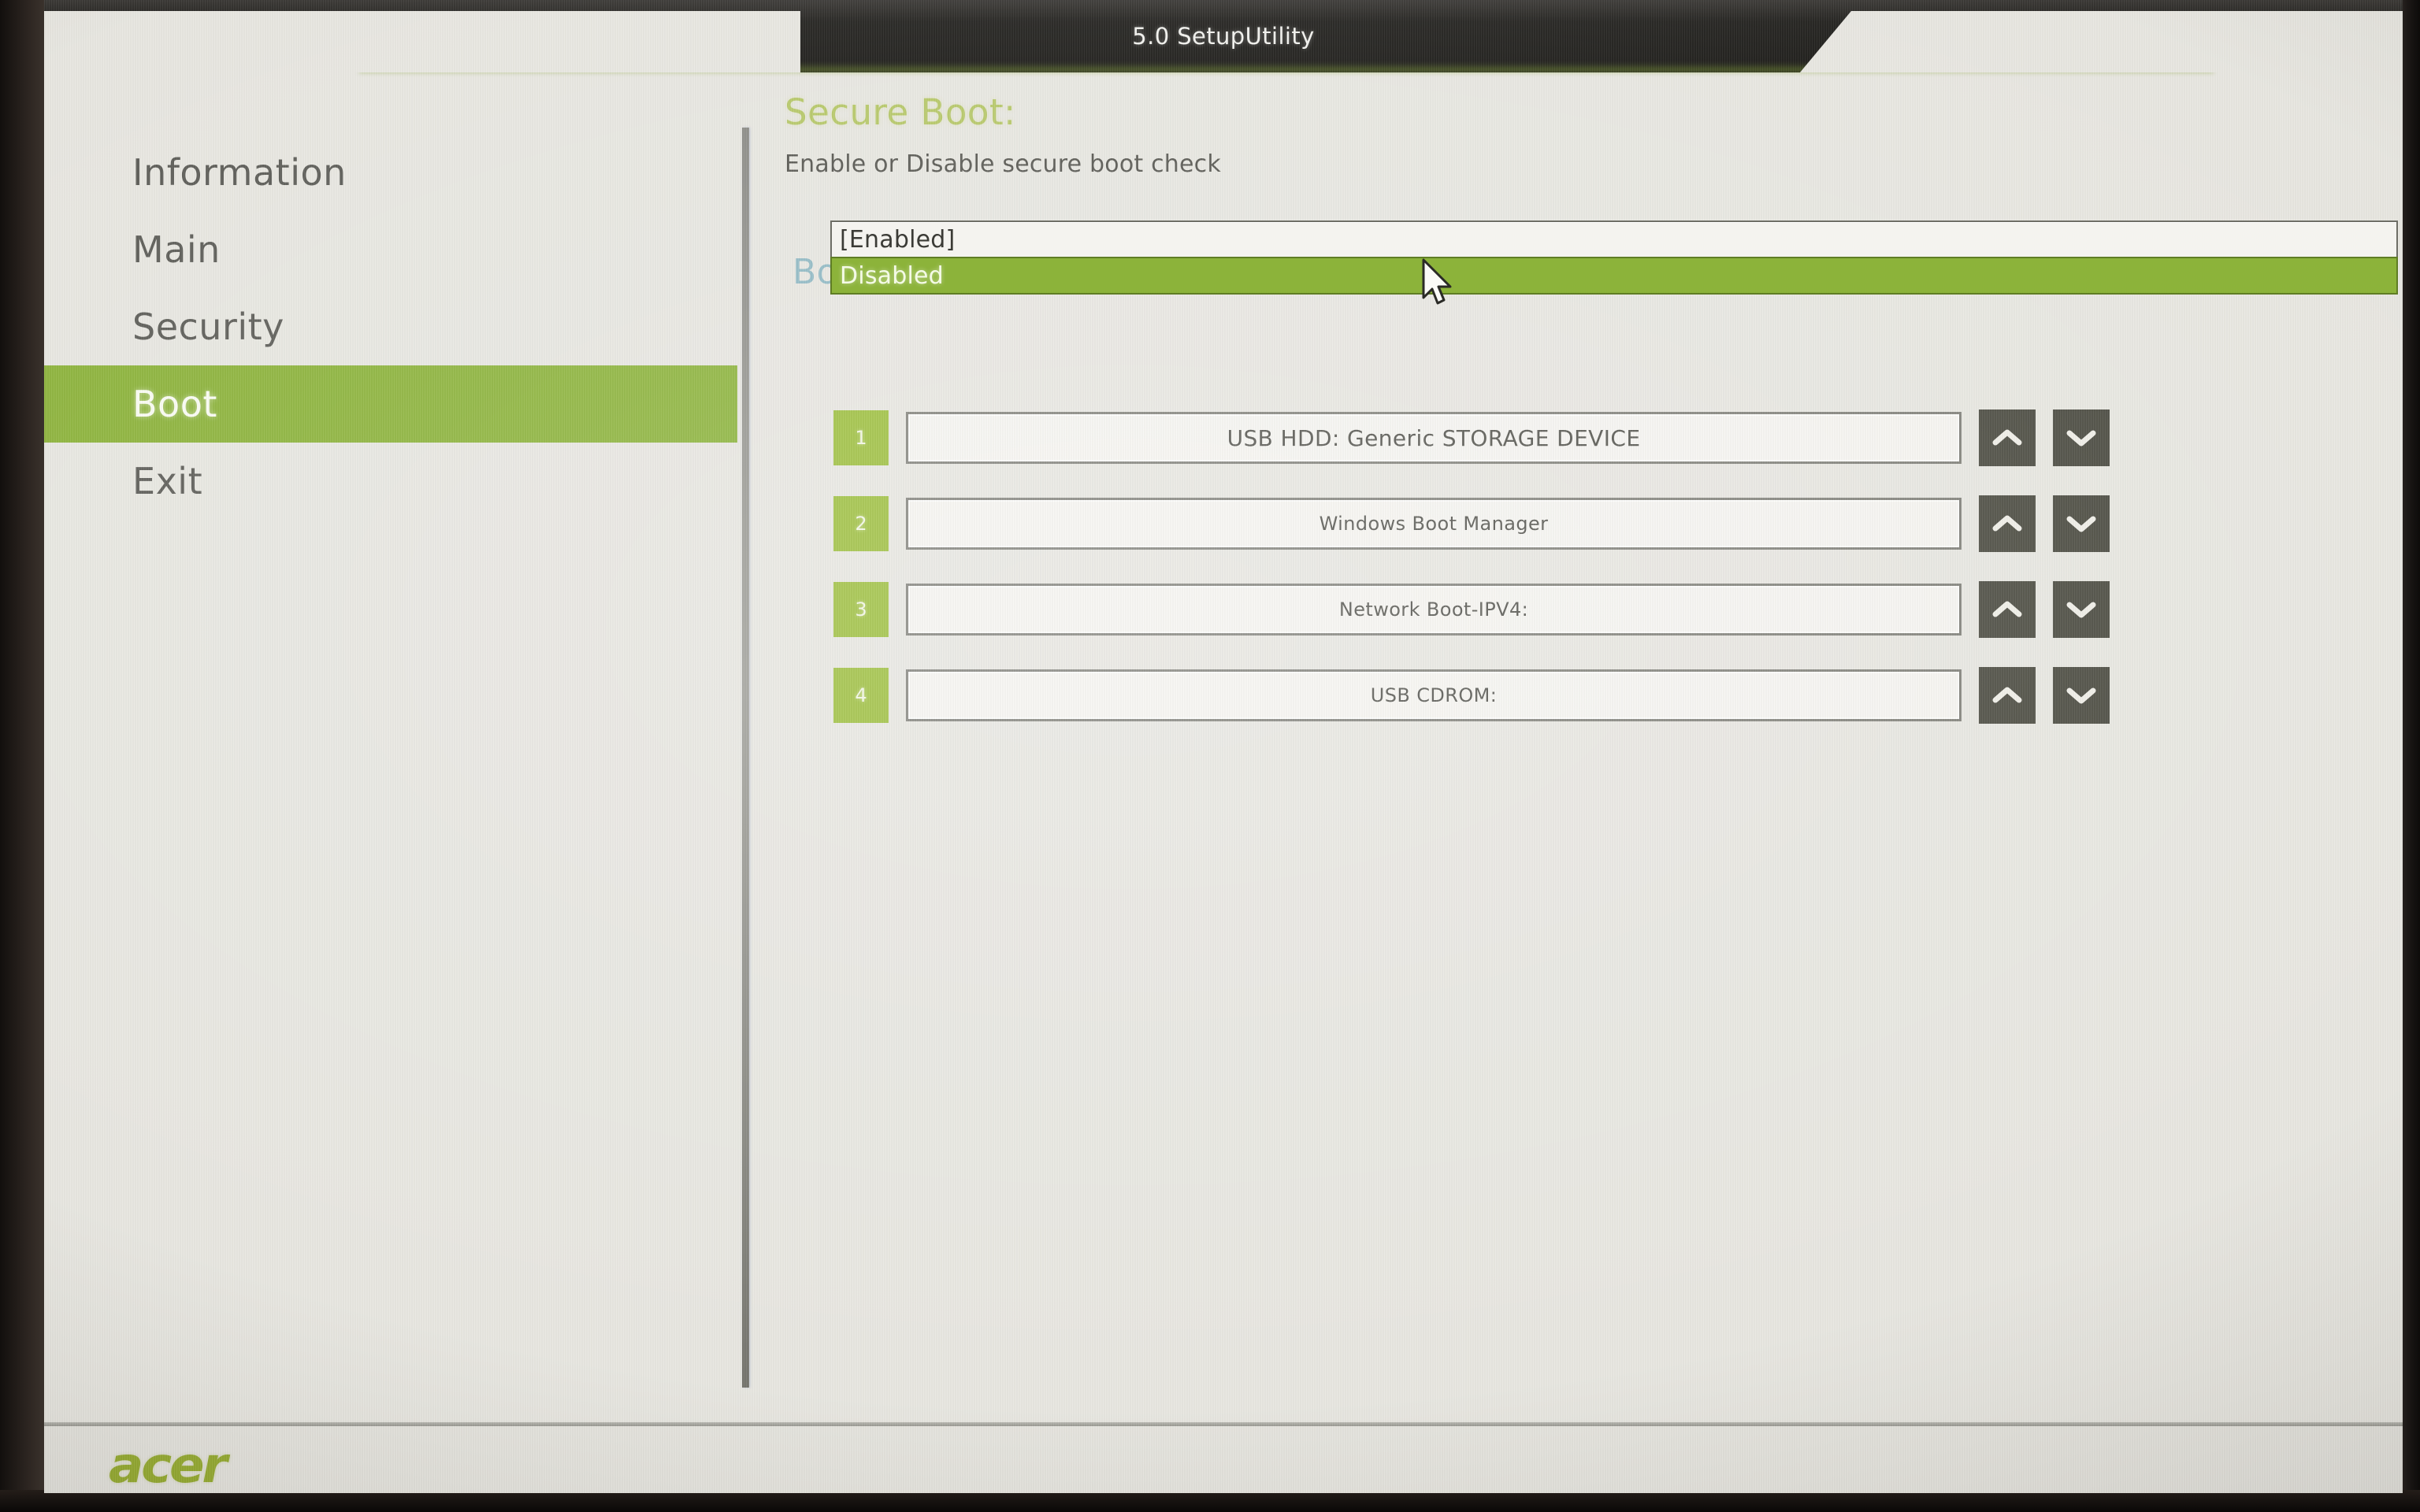 The height and width of the screenshot is (1512, 2420). I want to click on boot-device-label: Network Boot-IPV4:, so click(1433, 609).